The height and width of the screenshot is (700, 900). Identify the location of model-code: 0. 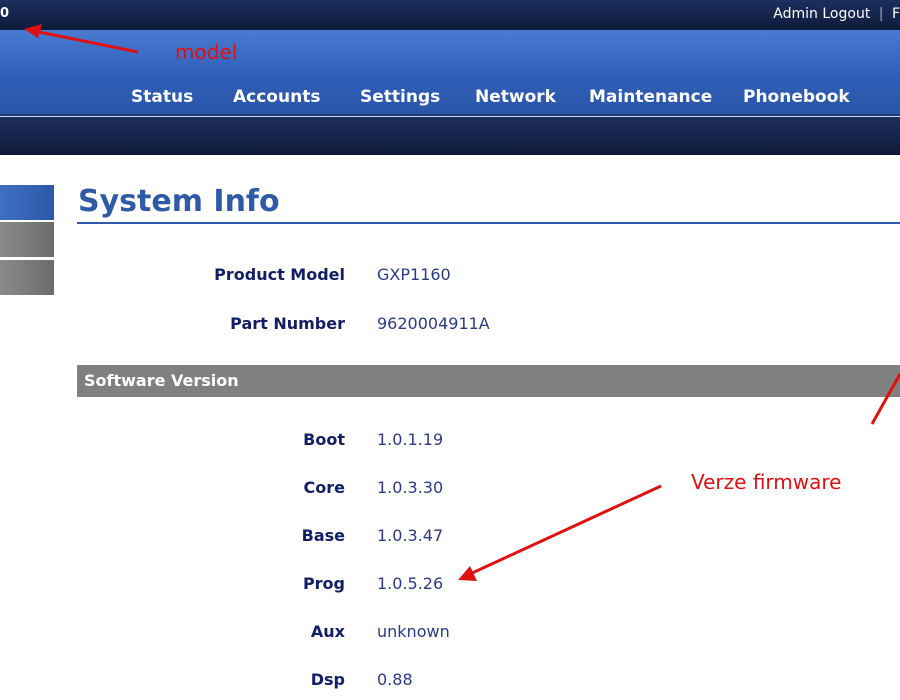
(5, 13).